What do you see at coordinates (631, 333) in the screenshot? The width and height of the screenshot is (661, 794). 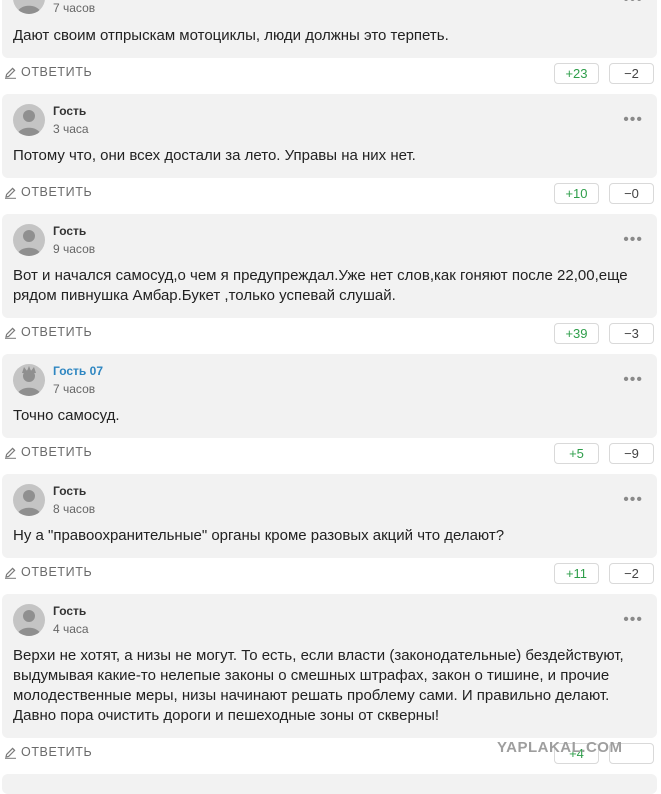 I see `downvote-button: −3` at bounding box center [631, 333].